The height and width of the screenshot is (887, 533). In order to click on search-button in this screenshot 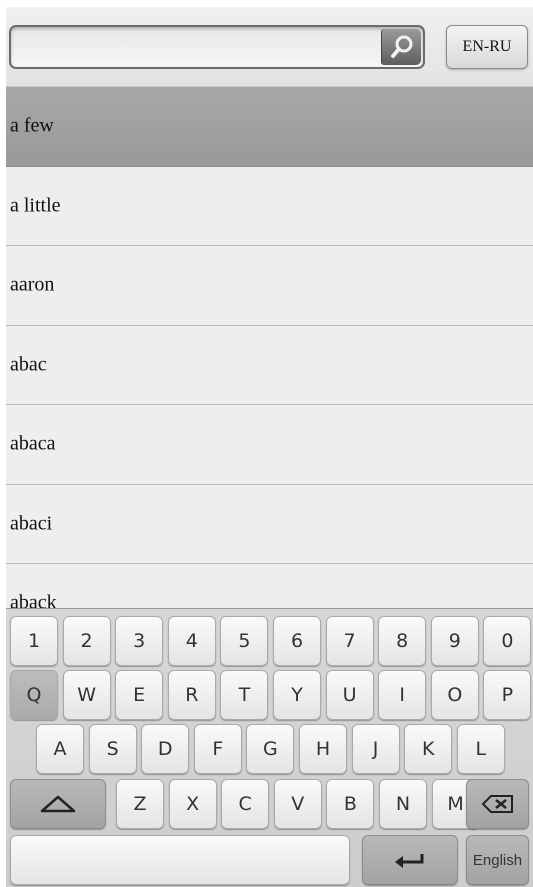, I will do `click(401, 47)`.